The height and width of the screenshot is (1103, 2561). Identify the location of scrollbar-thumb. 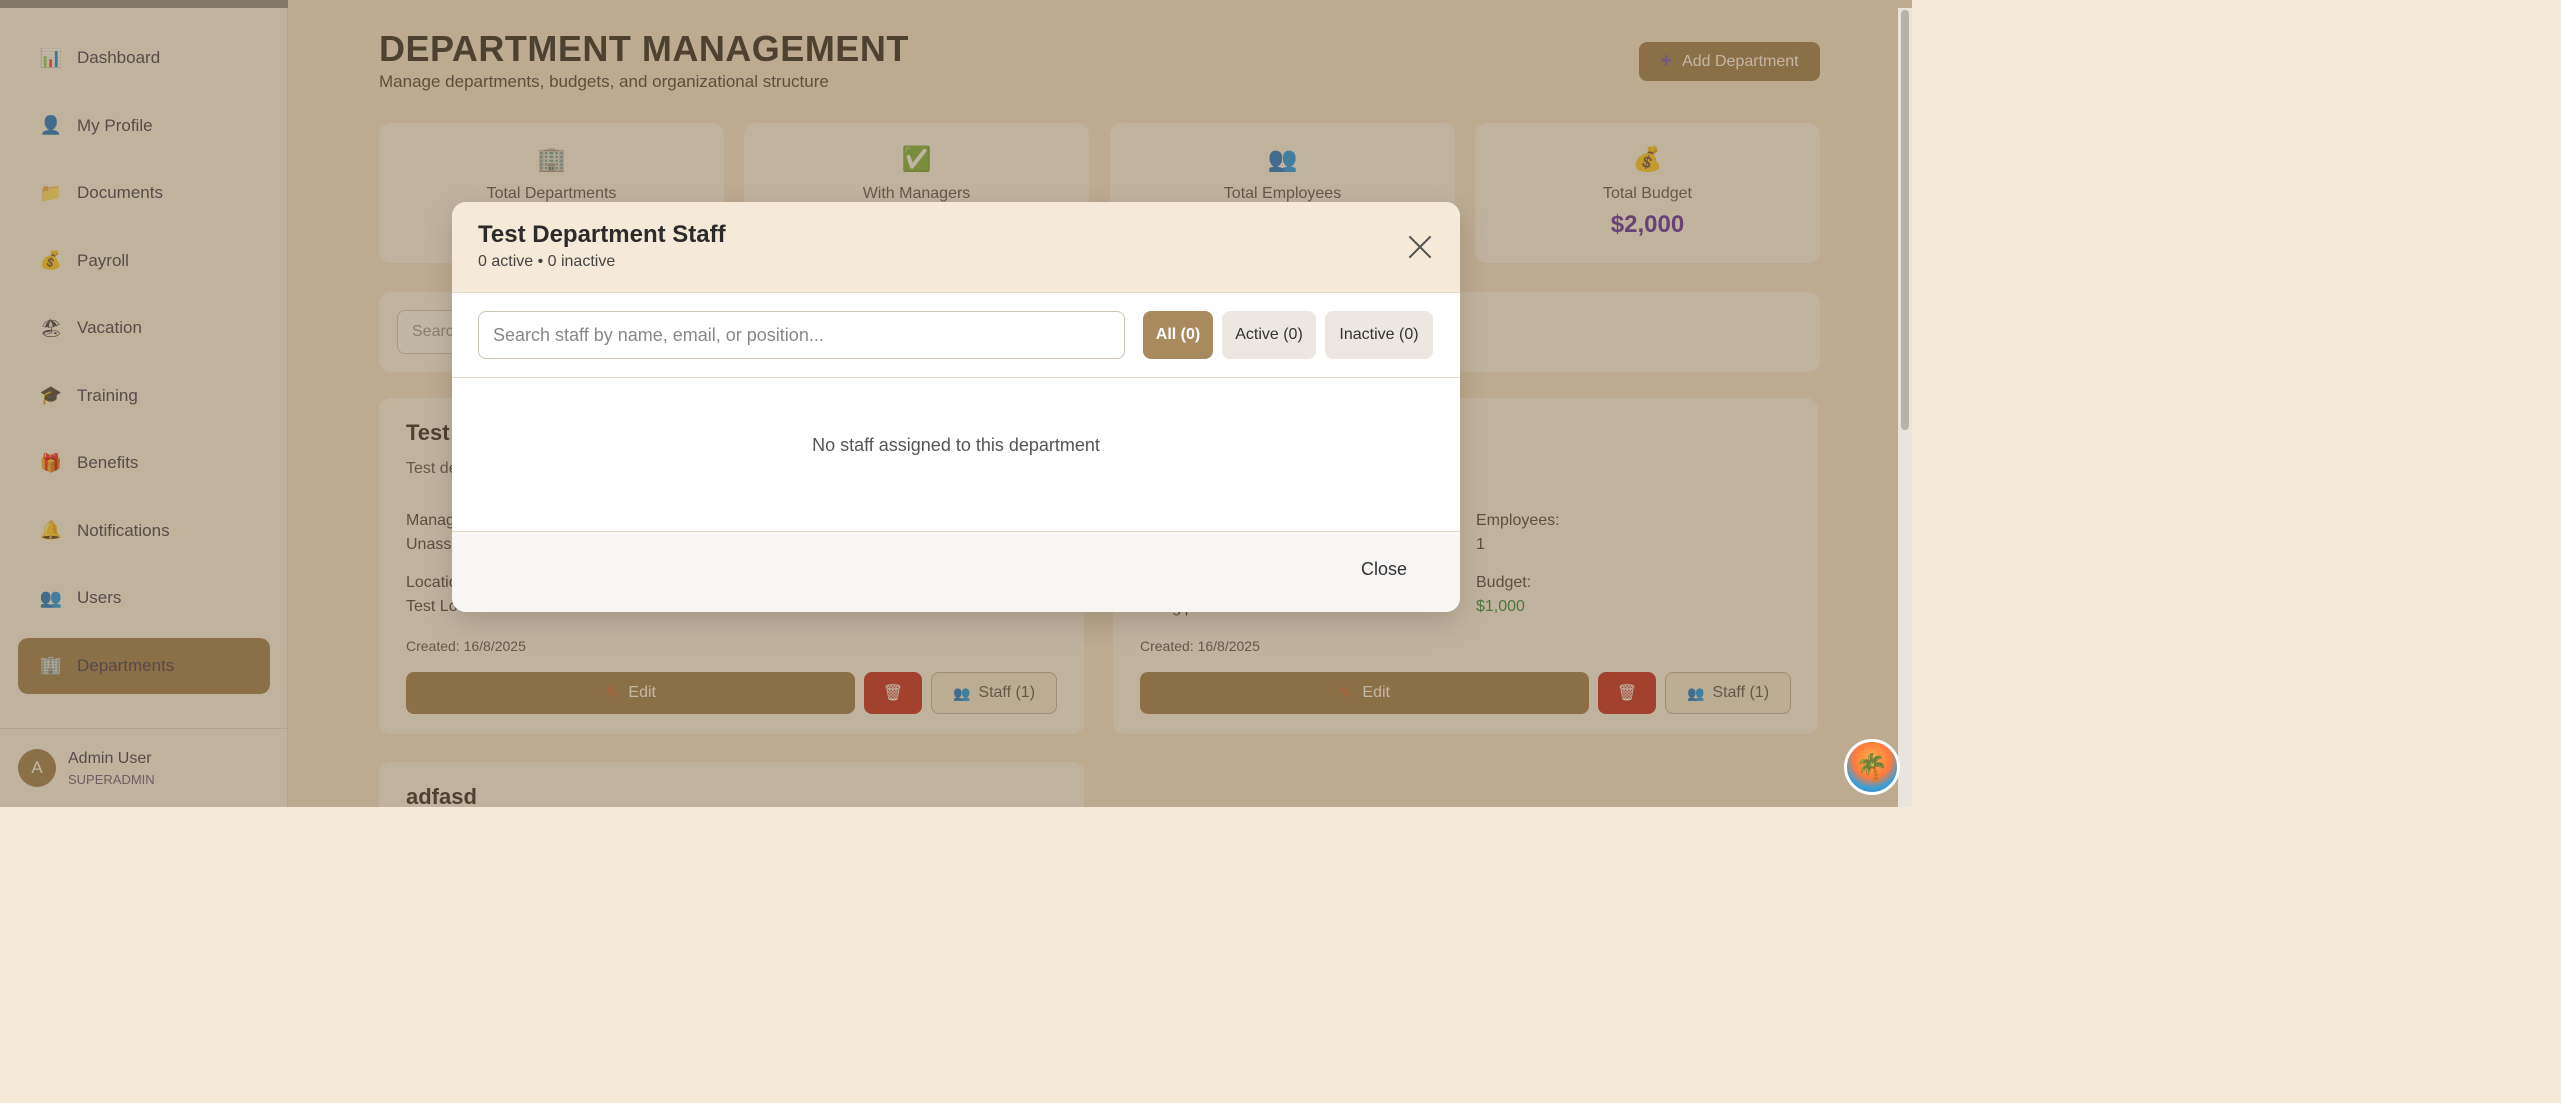
(1905, 220).